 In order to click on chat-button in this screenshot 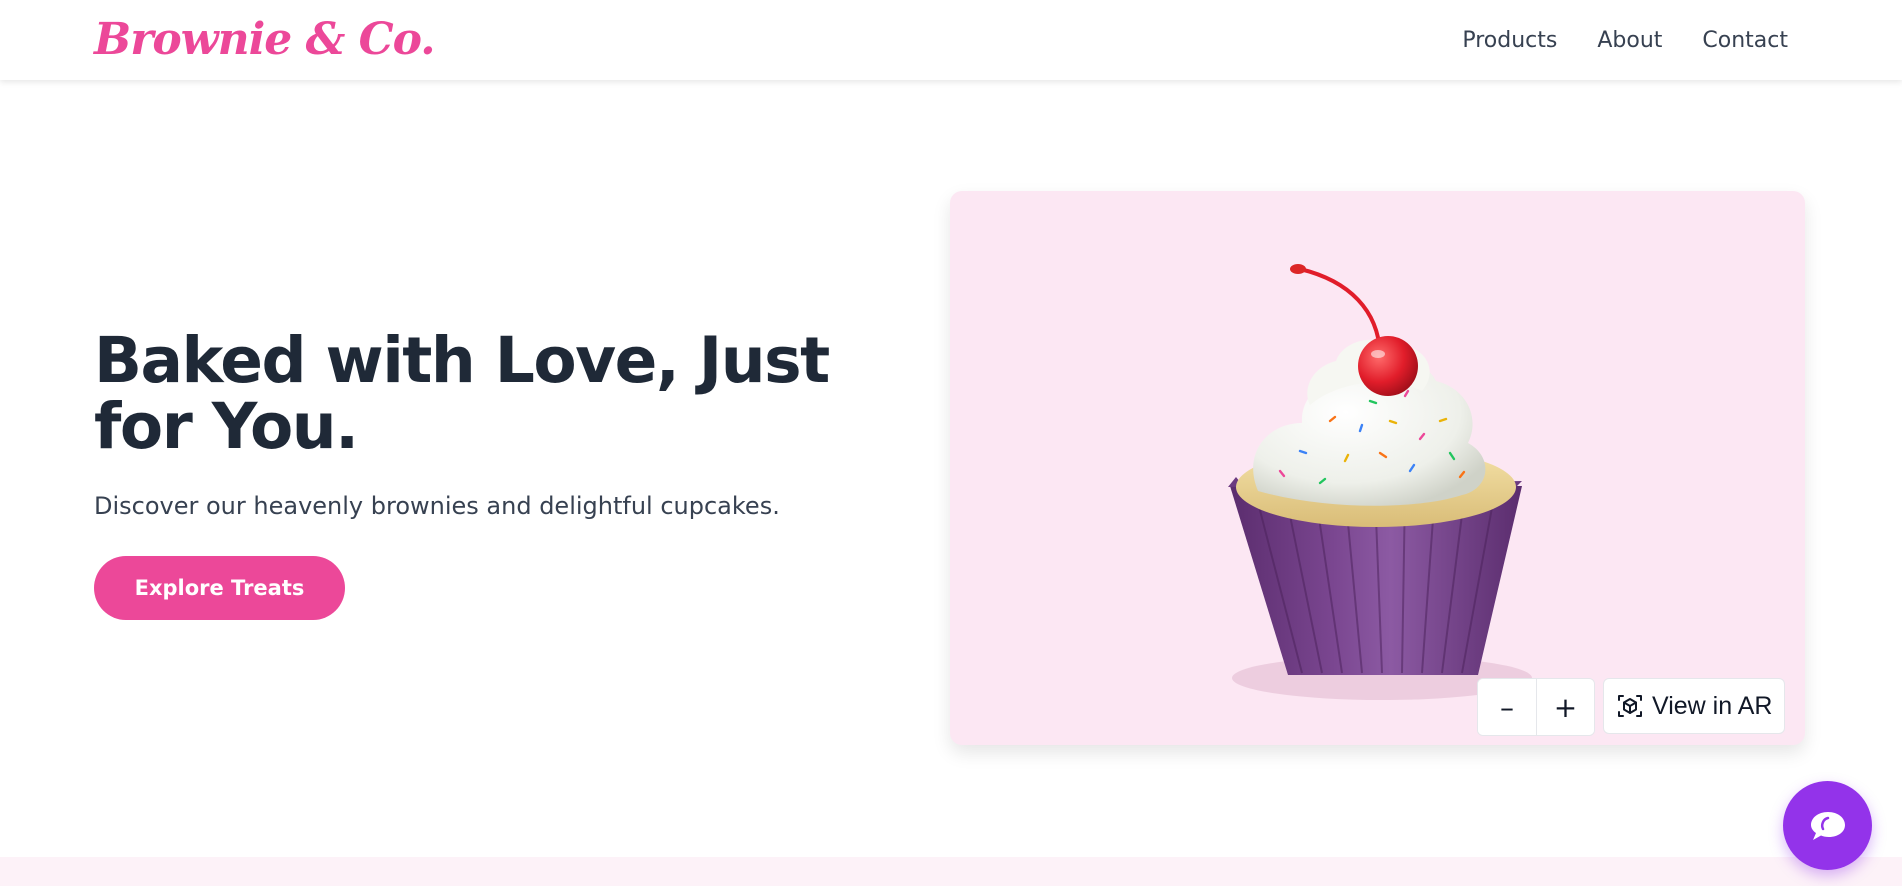, I will do `click(1827, 825)`.